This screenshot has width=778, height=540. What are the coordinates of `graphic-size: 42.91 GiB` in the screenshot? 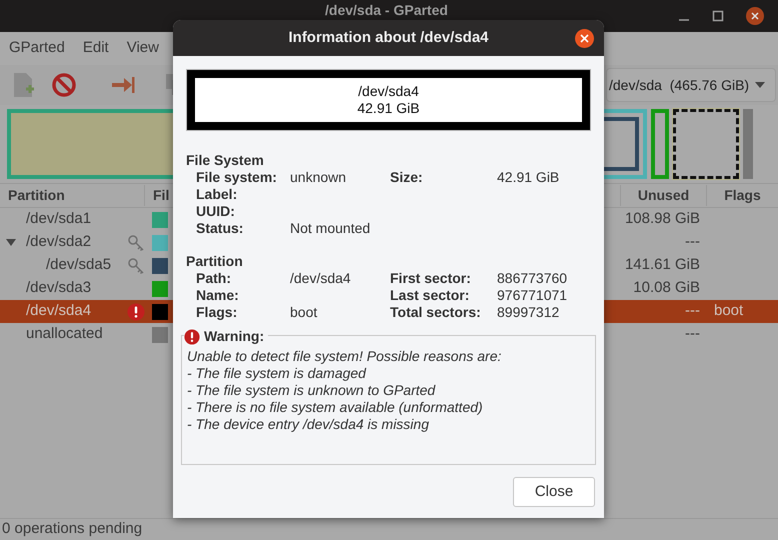 It's located at (388, 108).